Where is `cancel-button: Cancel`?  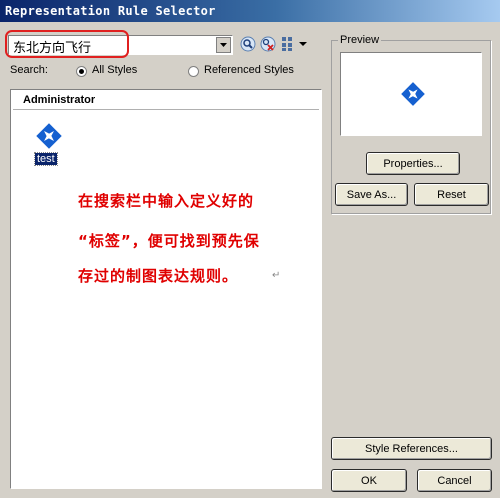 cancel-button: Cancel is located at coordinates (454, 480).